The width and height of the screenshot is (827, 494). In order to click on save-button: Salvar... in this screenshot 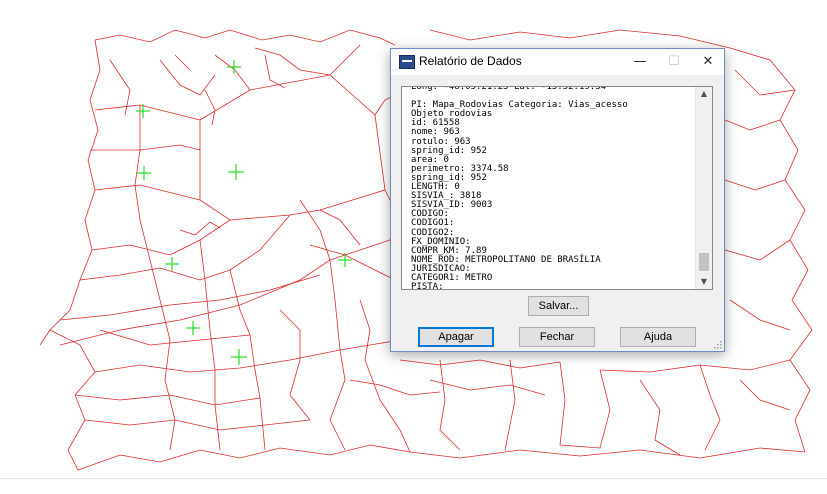, I will do `click(558, 306)`.